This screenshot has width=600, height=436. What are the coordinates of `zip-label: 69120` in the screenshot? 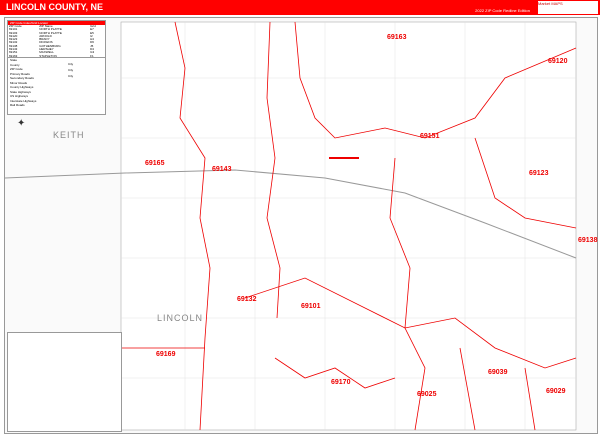 It's located at (557, 61).